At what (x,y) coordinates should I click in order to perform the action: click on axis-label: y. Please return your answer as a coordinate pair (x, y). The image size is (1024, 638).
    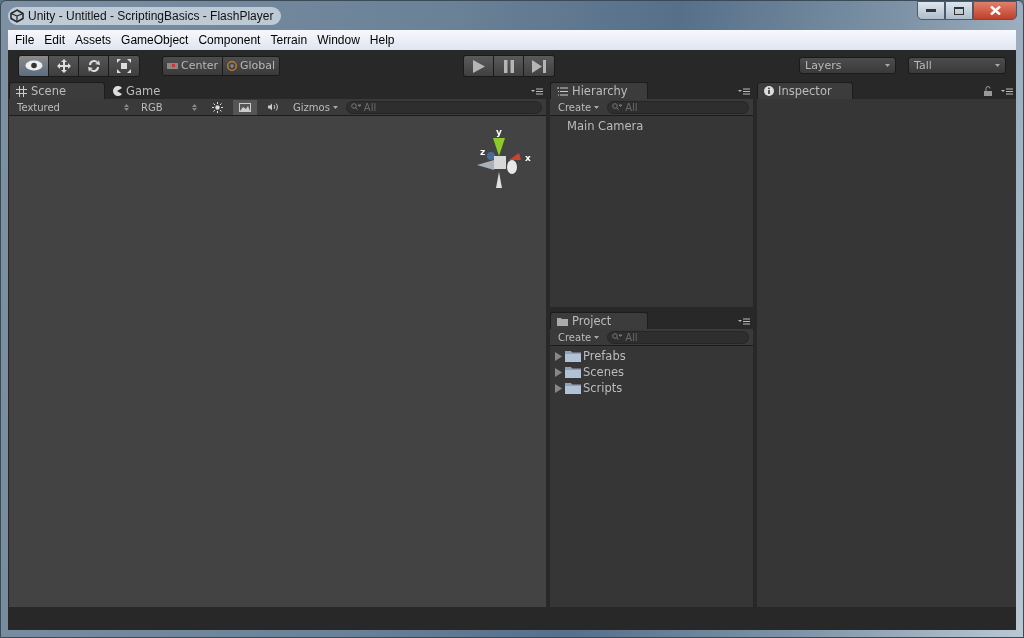
    Looking at the image, I should click on (499, 132).